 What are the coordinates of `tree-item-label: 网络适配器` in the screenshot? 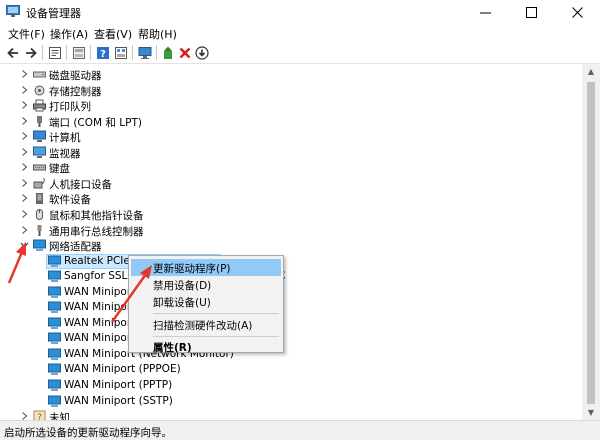 It's located at (75, 247).